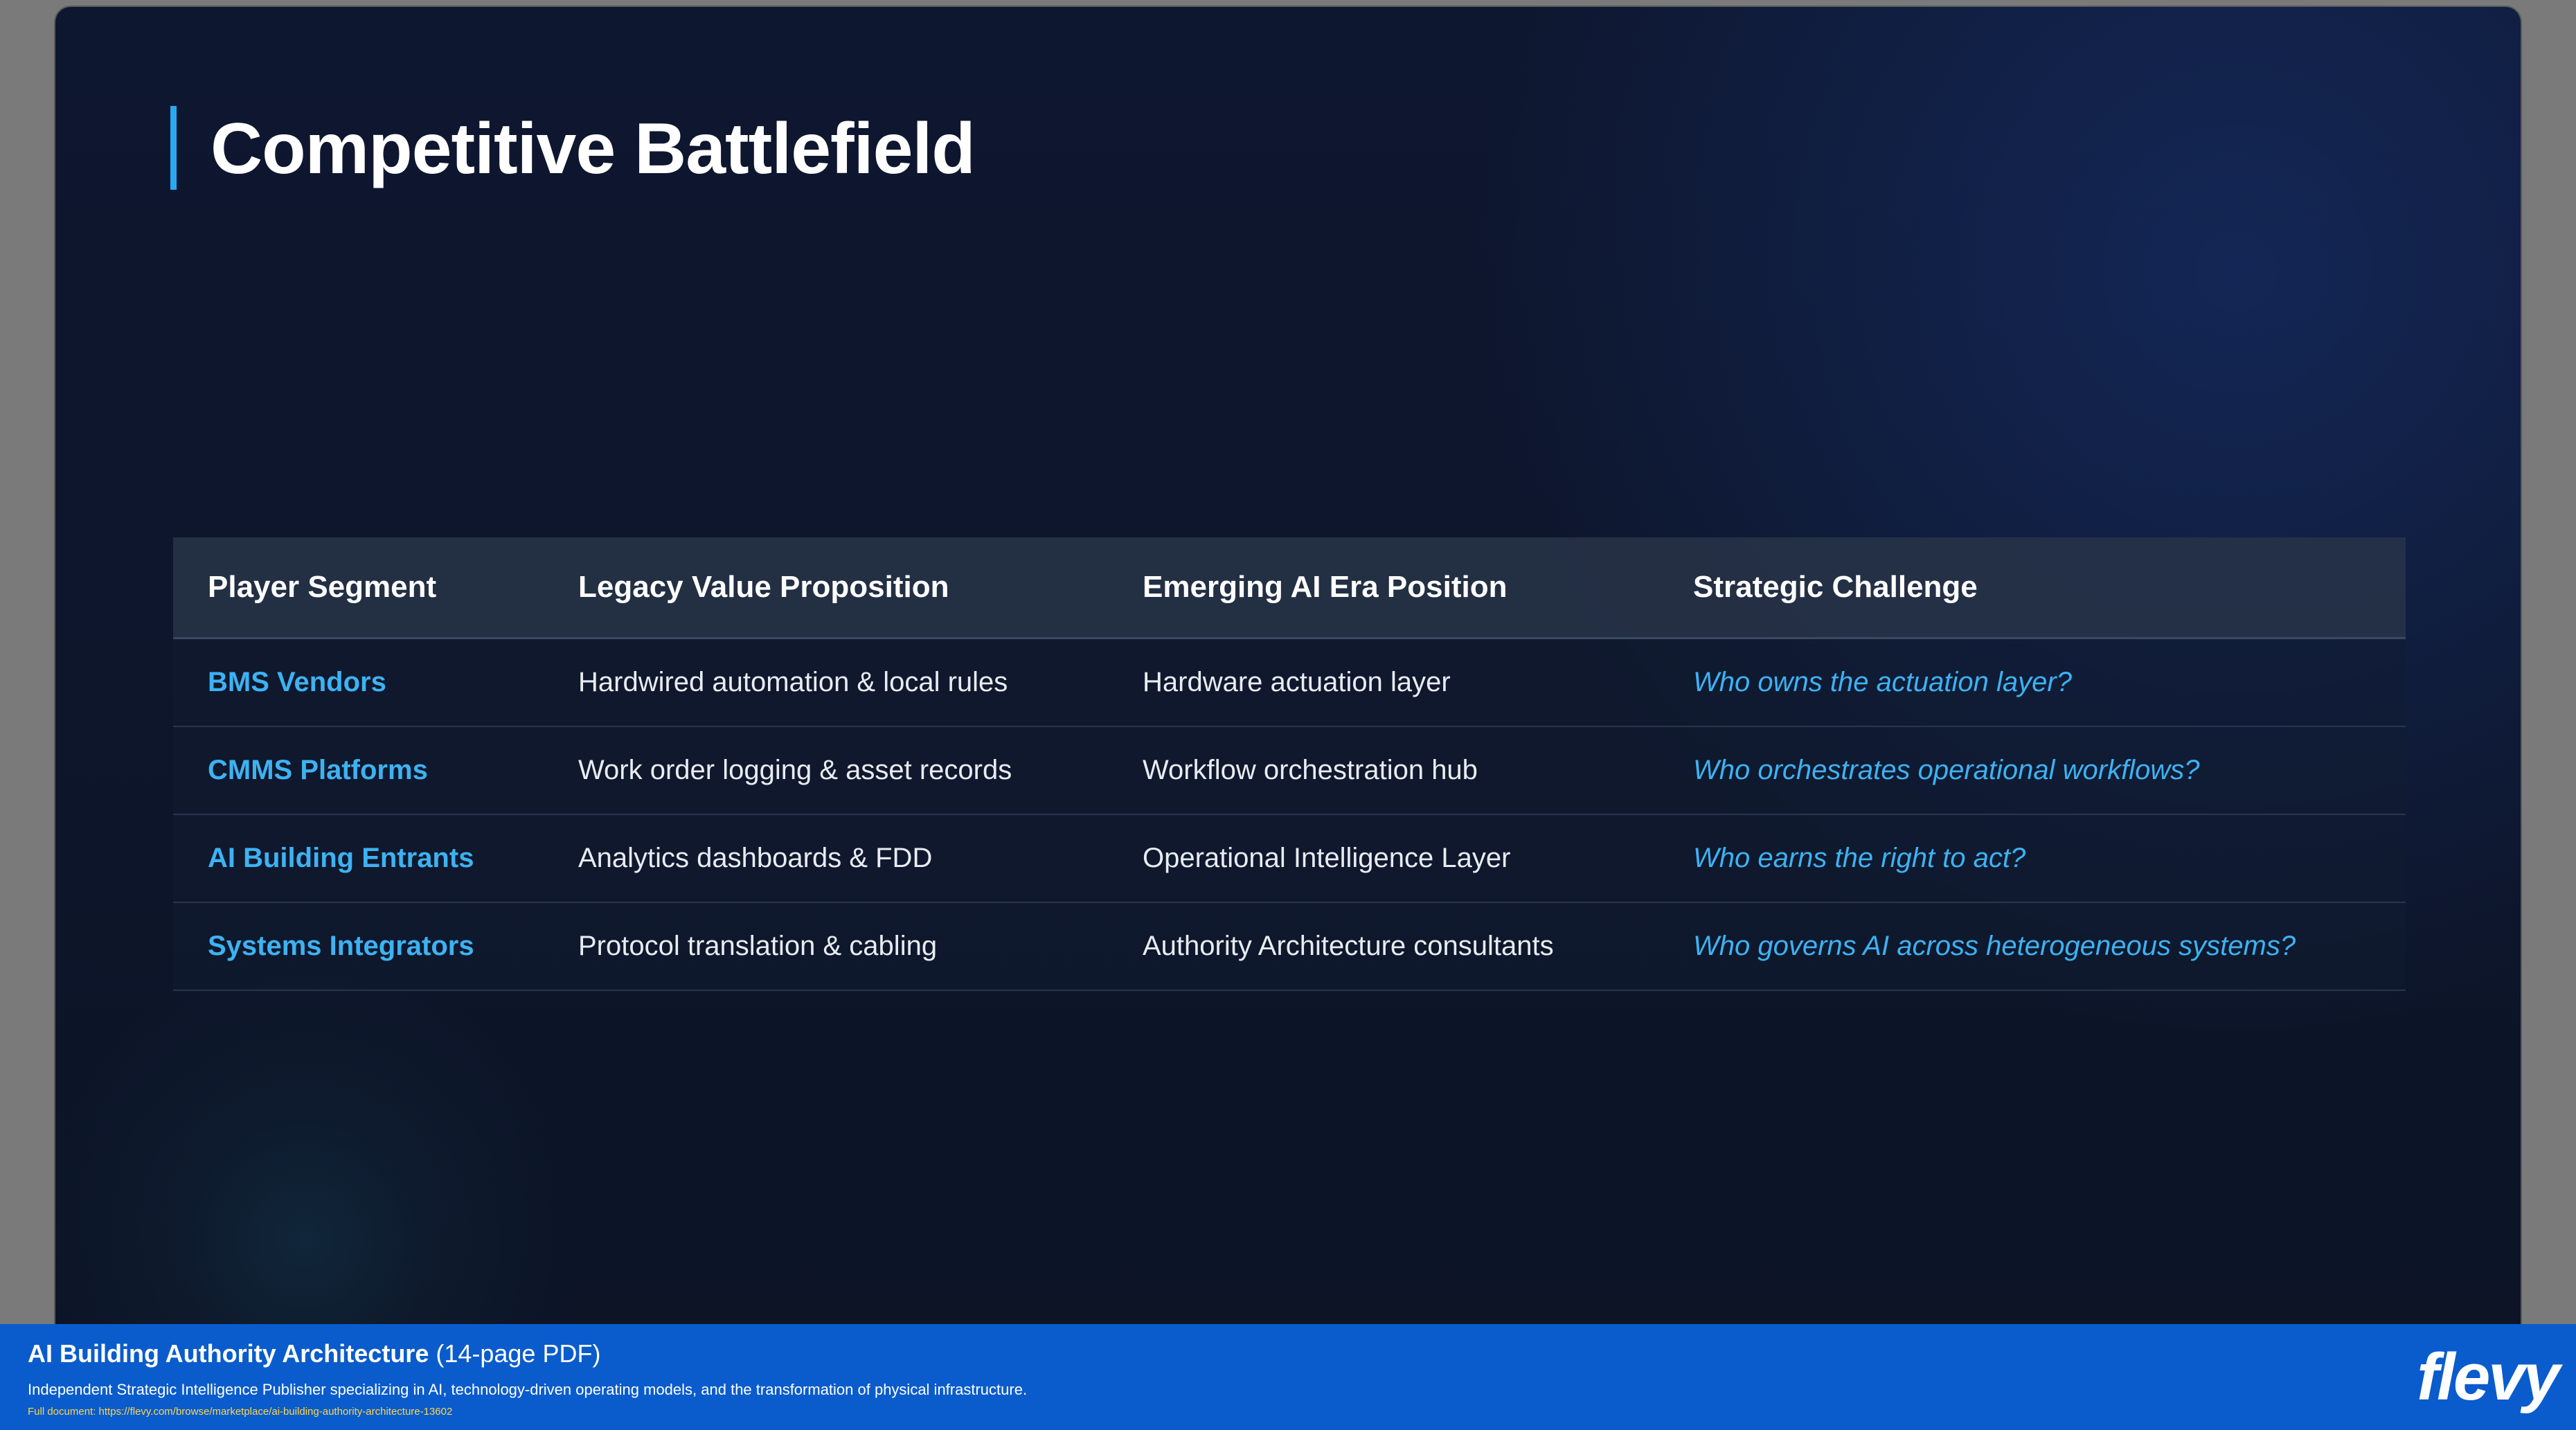  What do you see at coordinates (173, 148) in the screenshot?
I see `title-accent-bar` at bounding box center [173, 148].